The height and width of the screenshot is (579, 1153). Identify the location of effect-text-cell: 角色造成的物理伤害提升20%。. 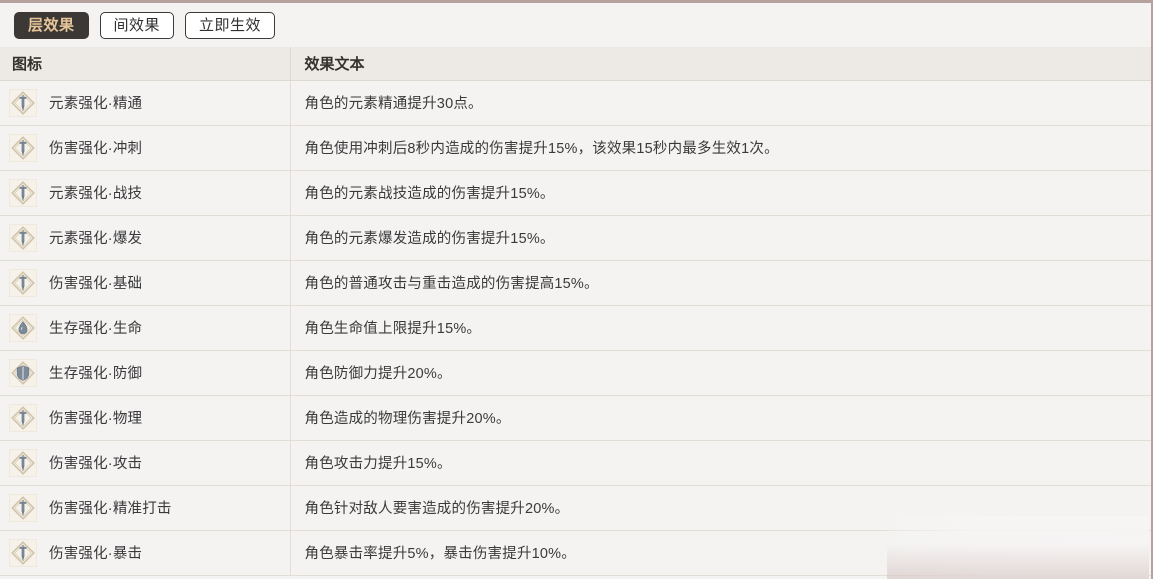
(720, 418).